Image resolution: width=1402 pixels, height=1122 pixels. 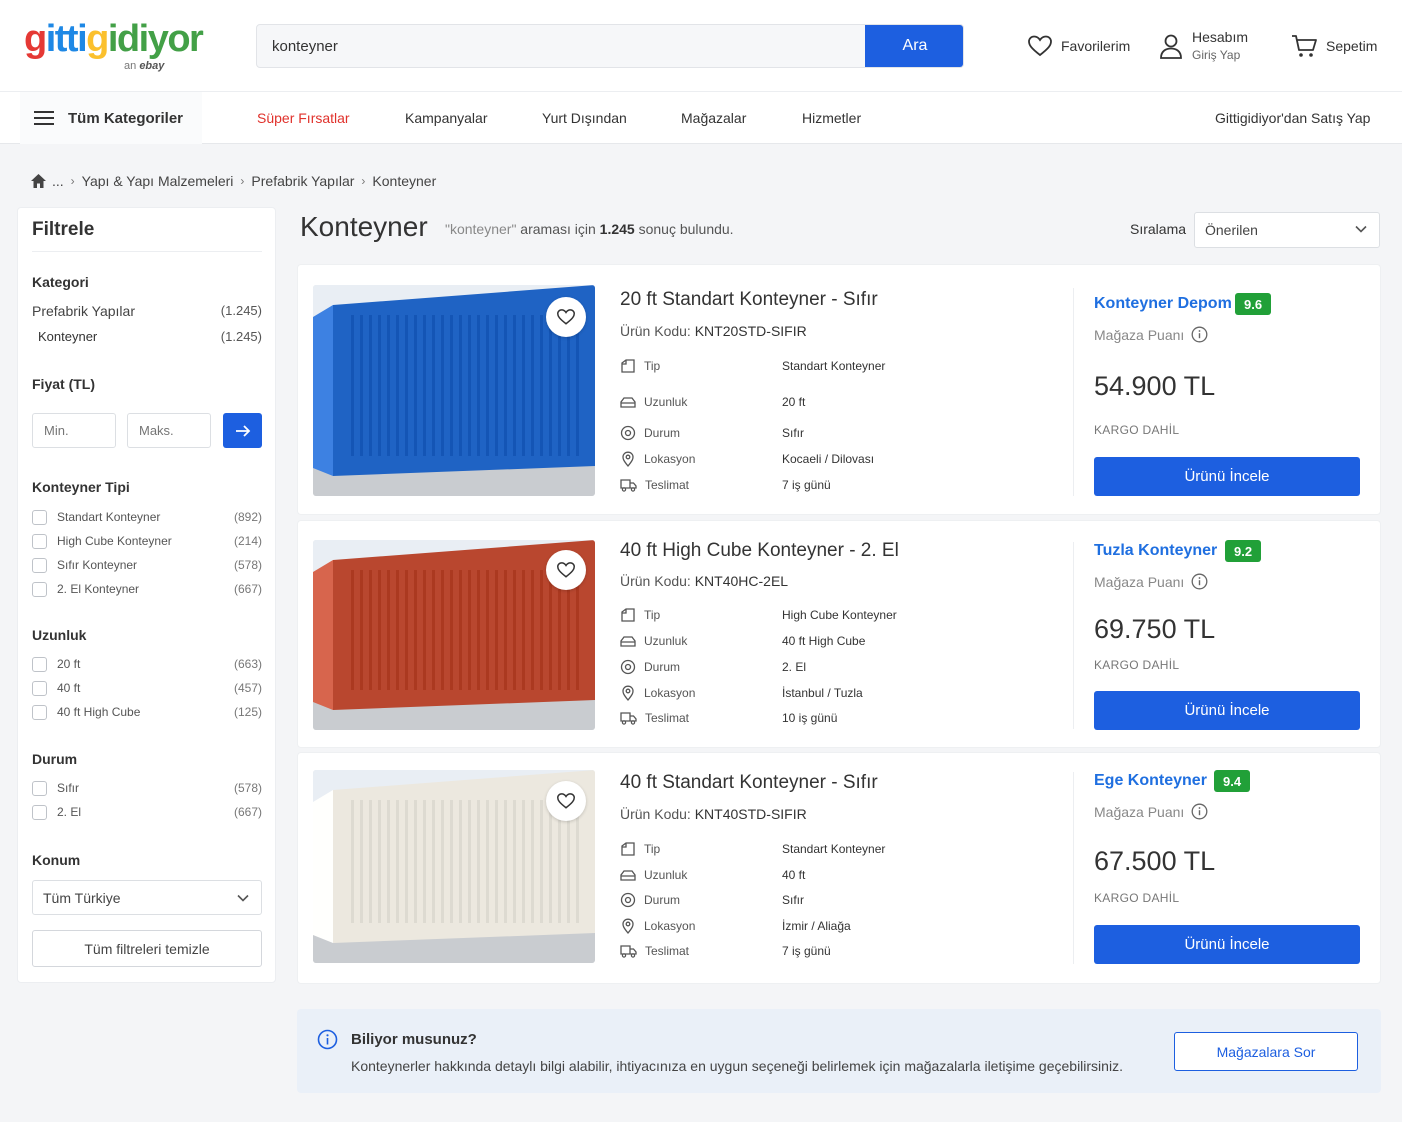 I want to click on nav-campaigns: Kampanyalar, so click(x=446, y=118).